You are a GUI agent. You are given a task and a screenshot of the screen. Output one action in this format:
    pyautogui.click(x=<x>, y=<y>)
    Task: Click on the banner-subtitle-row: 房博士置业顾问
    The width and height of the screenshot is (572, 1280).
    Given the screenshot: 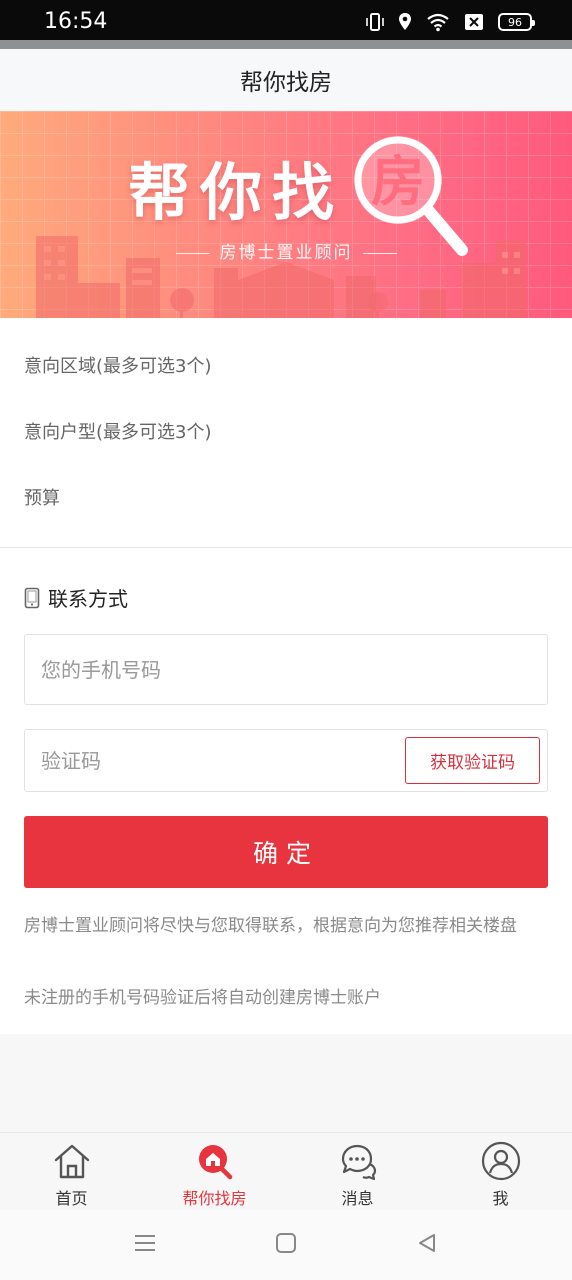 What is the action you would take?
    pyautogui.click(x=286, y=250)
    